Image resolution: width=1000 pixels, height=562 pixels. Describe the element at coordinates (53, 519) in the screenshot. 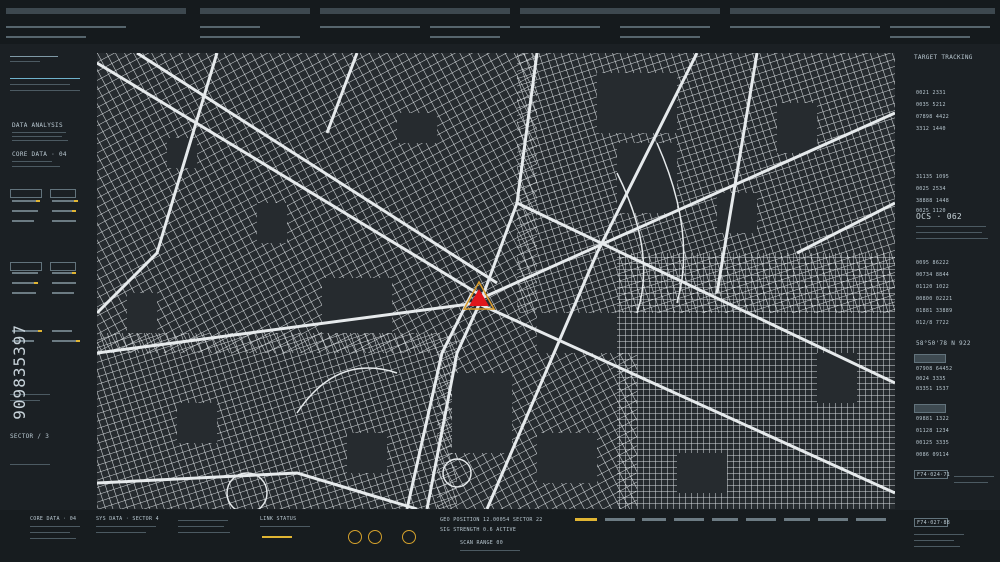

I see `status-label: CORE DATA · 04` at that location.